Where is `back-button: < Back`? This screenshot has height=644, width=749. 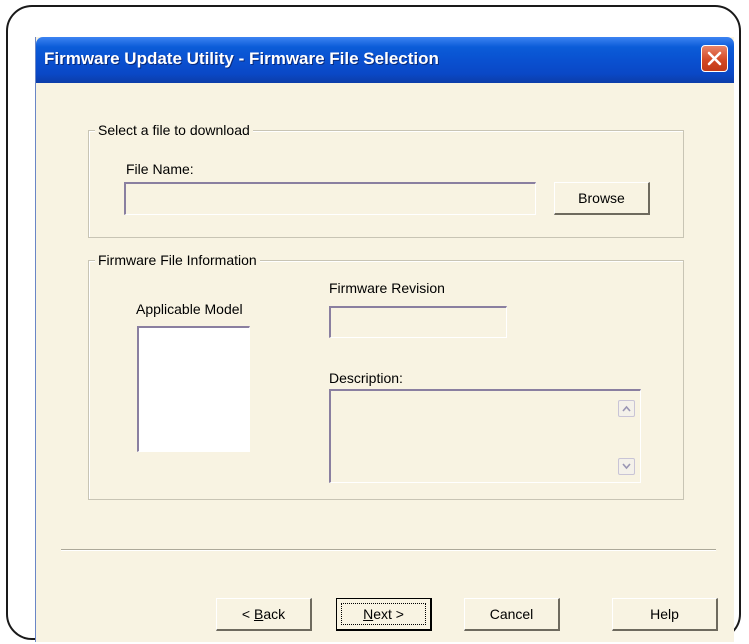
back-button: < Back is located at coordinates (264, 614).